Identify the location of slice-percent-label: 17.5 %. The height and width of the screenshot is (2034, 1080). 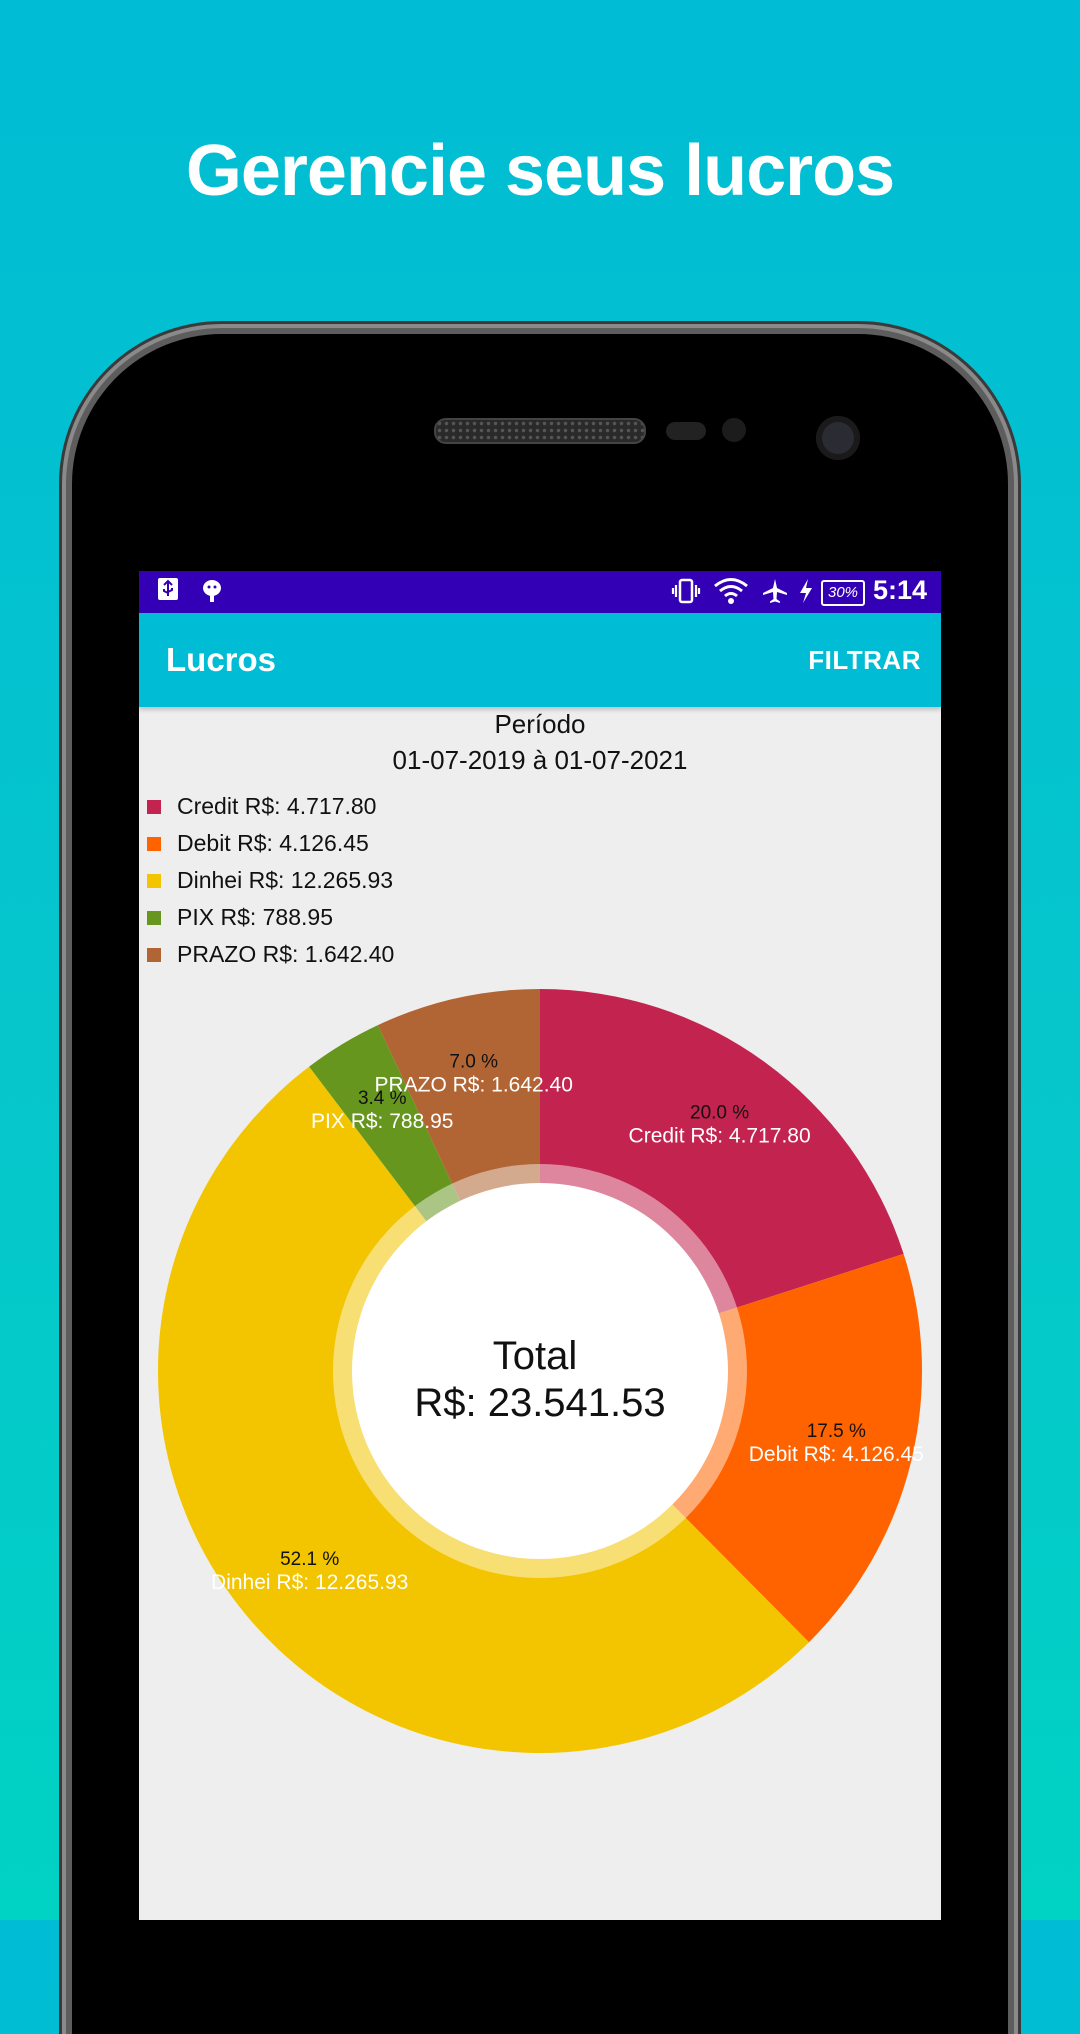
(836, 1431).